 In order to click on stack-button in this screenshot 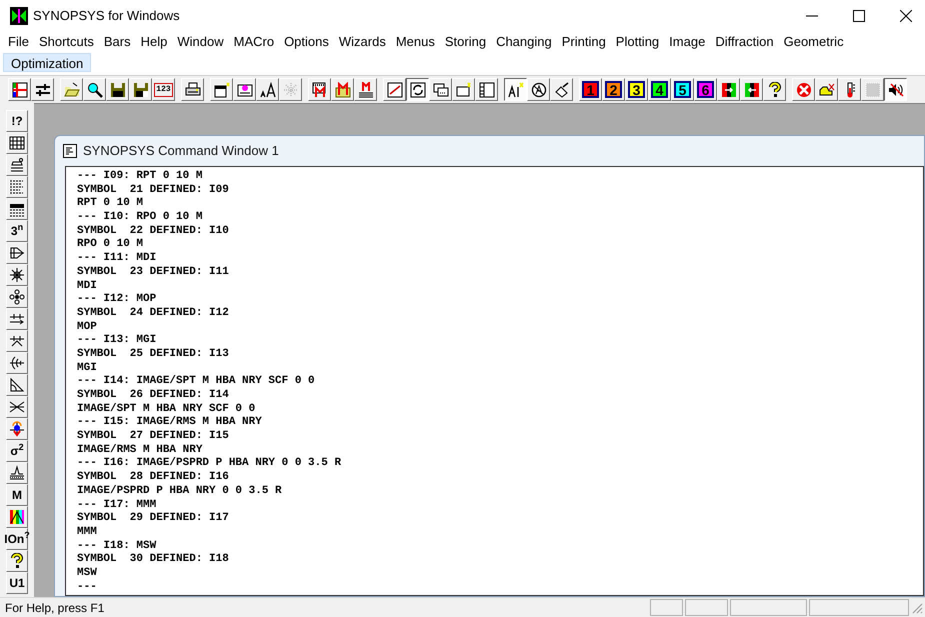, I will do `click(17, 165)`.